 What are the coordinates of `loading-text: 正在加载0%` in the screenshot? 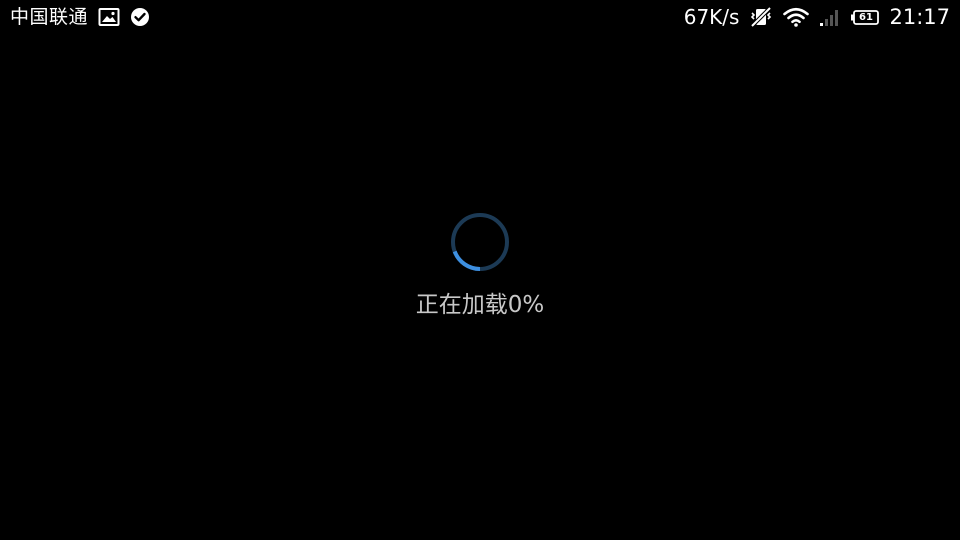 It's located at (480, 305).